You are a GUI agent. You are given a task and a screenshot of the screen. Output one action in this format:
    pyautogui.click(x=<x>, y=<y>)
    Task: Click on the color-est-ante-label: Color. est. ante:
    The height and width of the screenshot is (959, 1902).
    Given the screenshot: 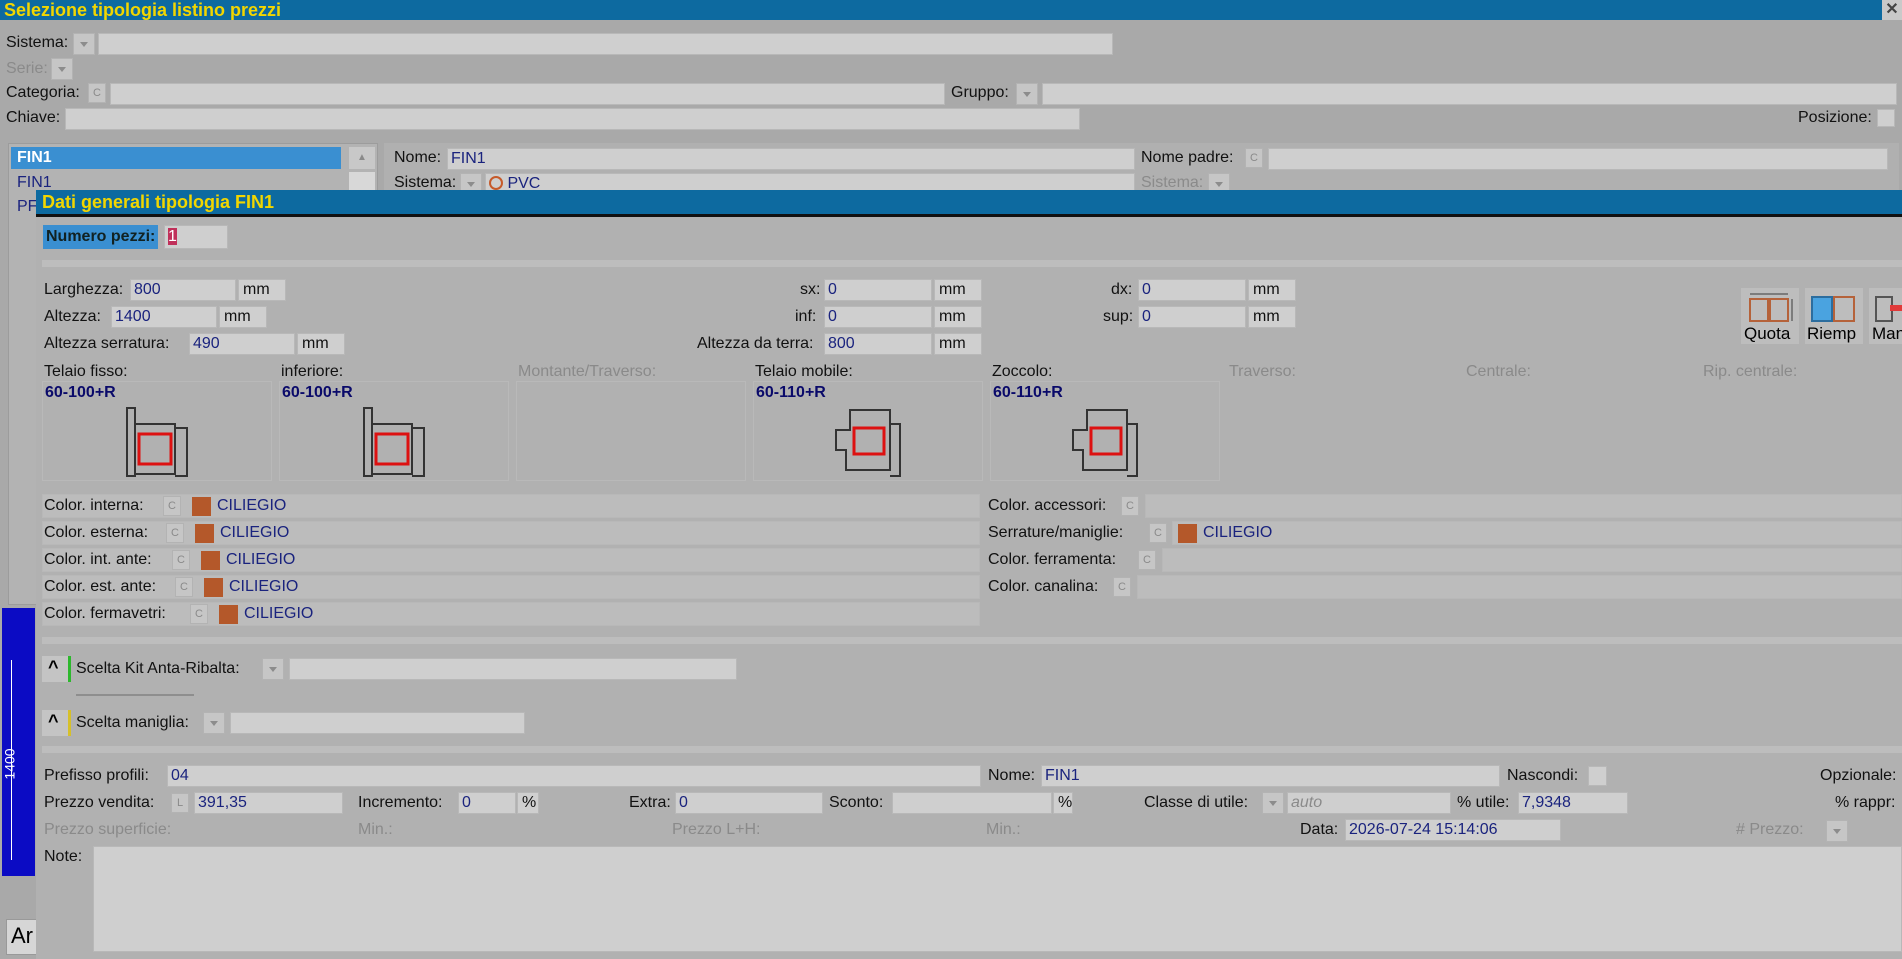 What is the action you would take?
    pyautogui.click(x=100, y=586)
    